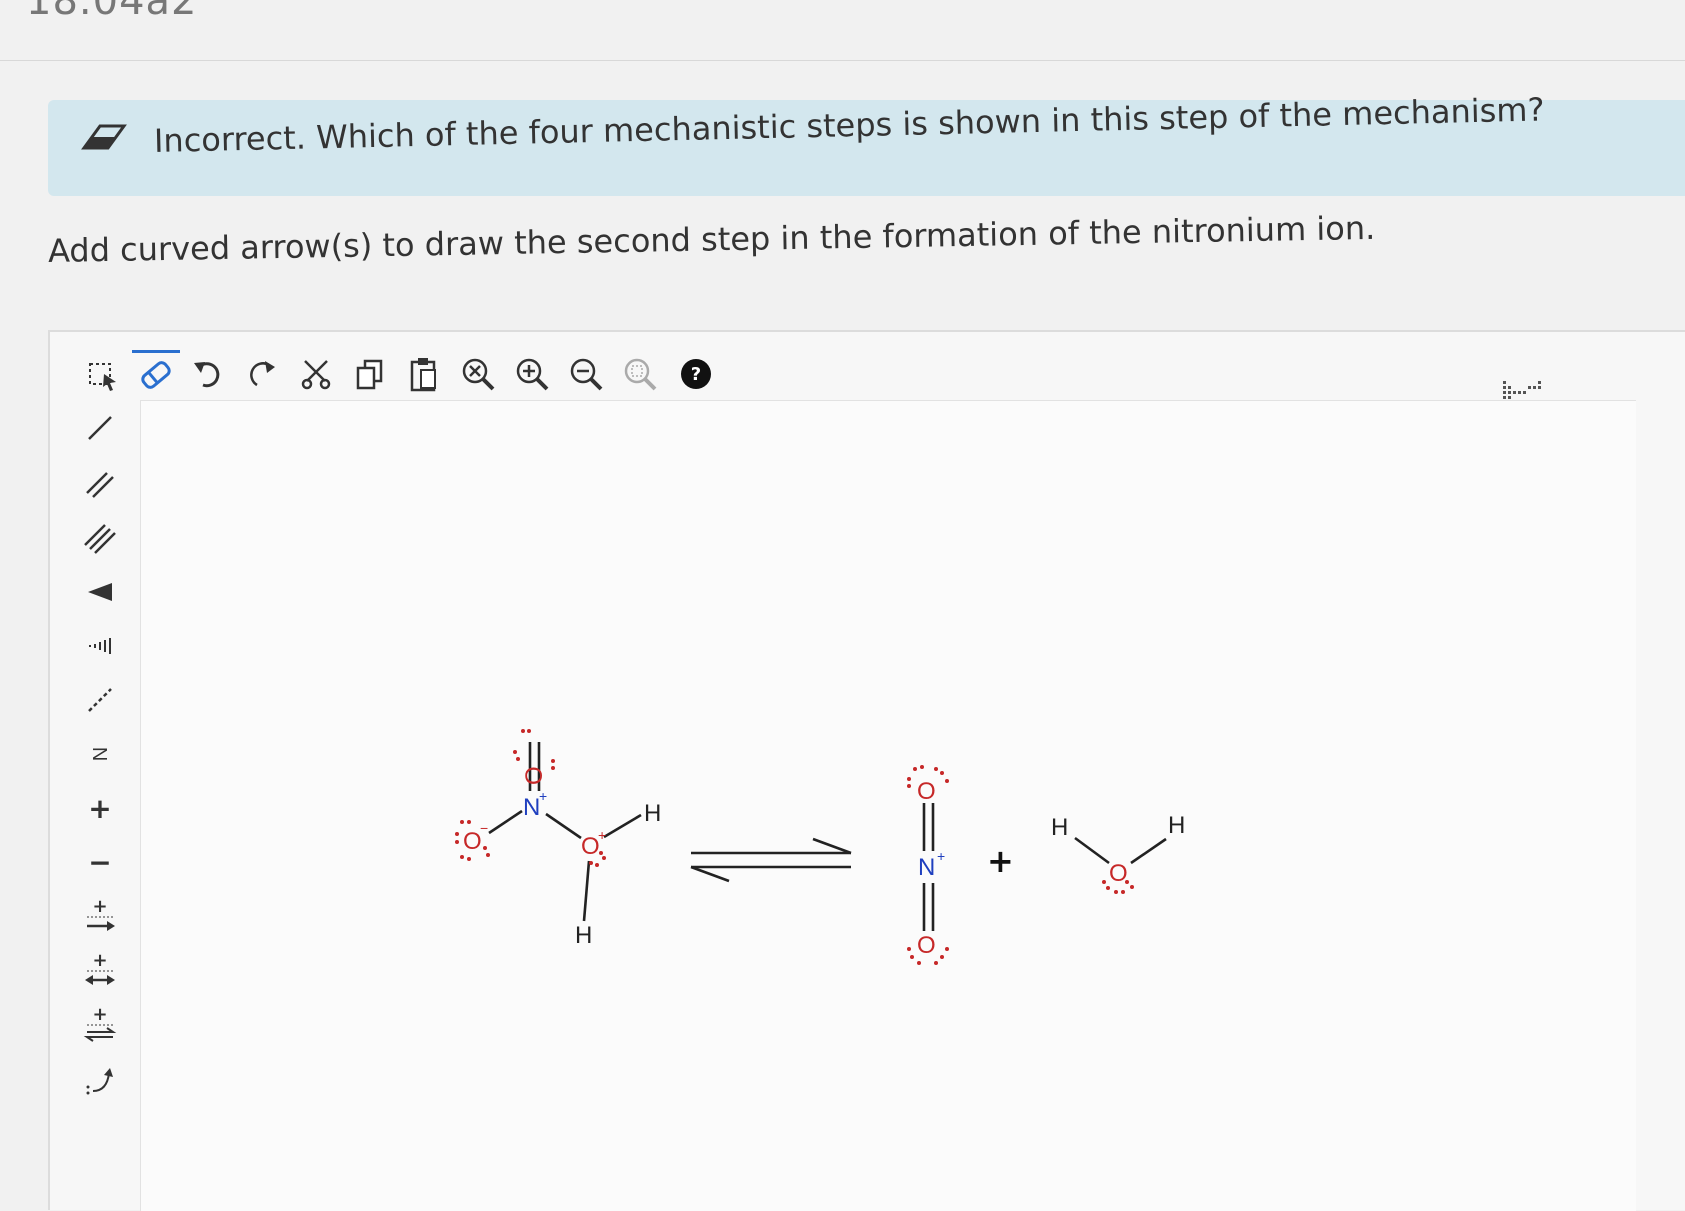 This screenshot has width=1685, height=1211. I want to click on resonance-arrow-tool-icon: +, so click(100, 970).